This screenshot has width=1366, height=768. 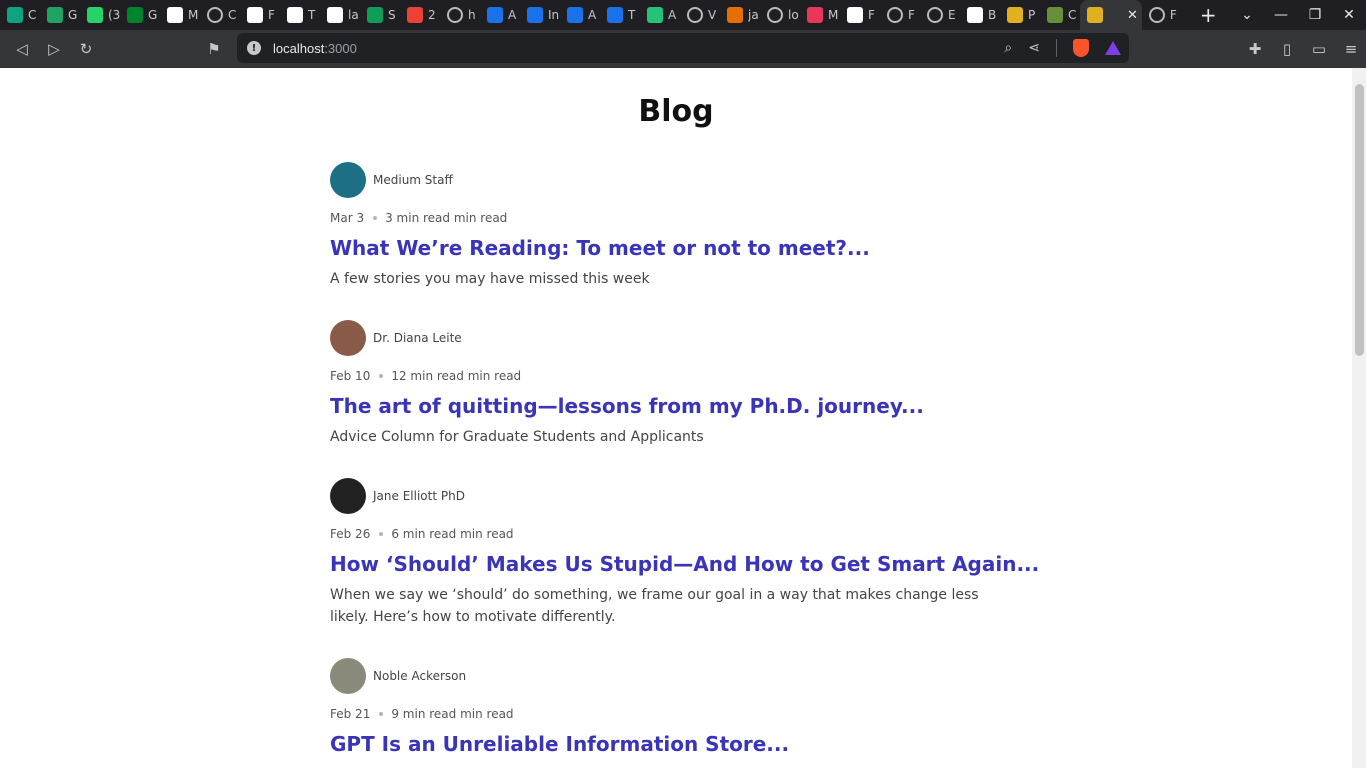 What do you see at coordinates (380, 15) in the screenshot?
I see `browser-tab: S` at bounding box center [380, 15].